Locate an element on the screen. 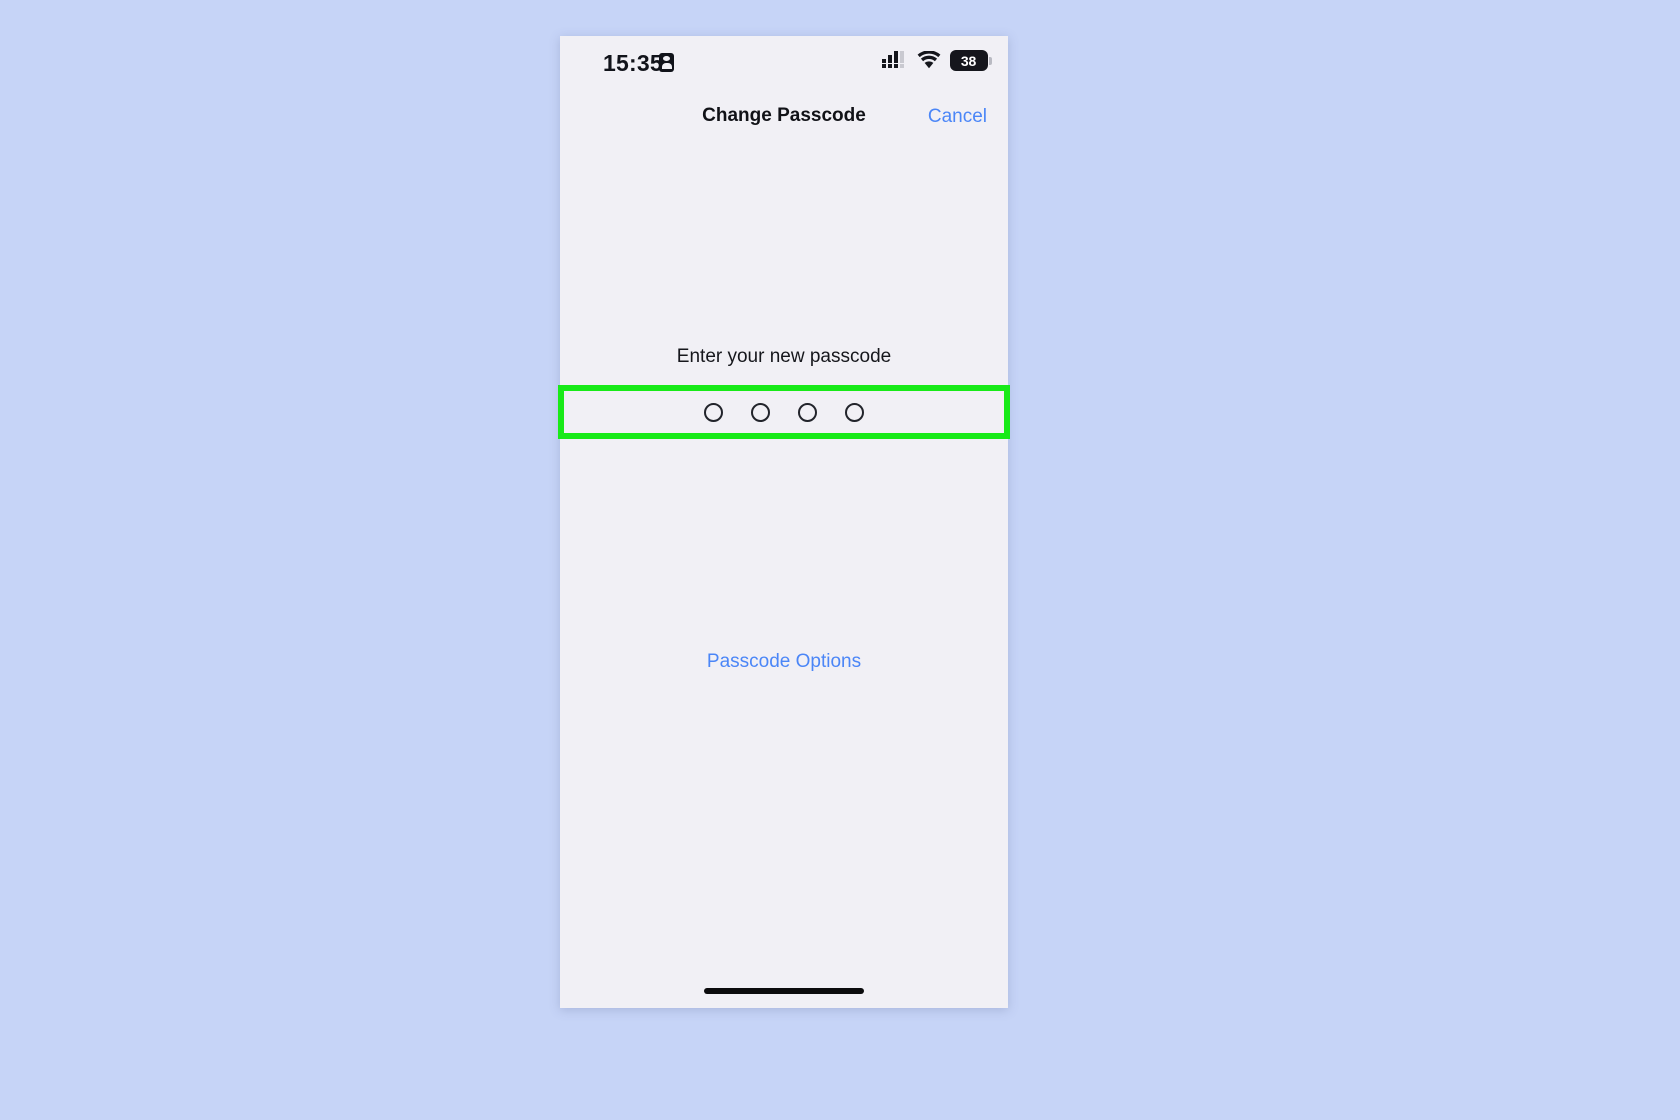  wifi-icon is located at coordinates (928, 60).